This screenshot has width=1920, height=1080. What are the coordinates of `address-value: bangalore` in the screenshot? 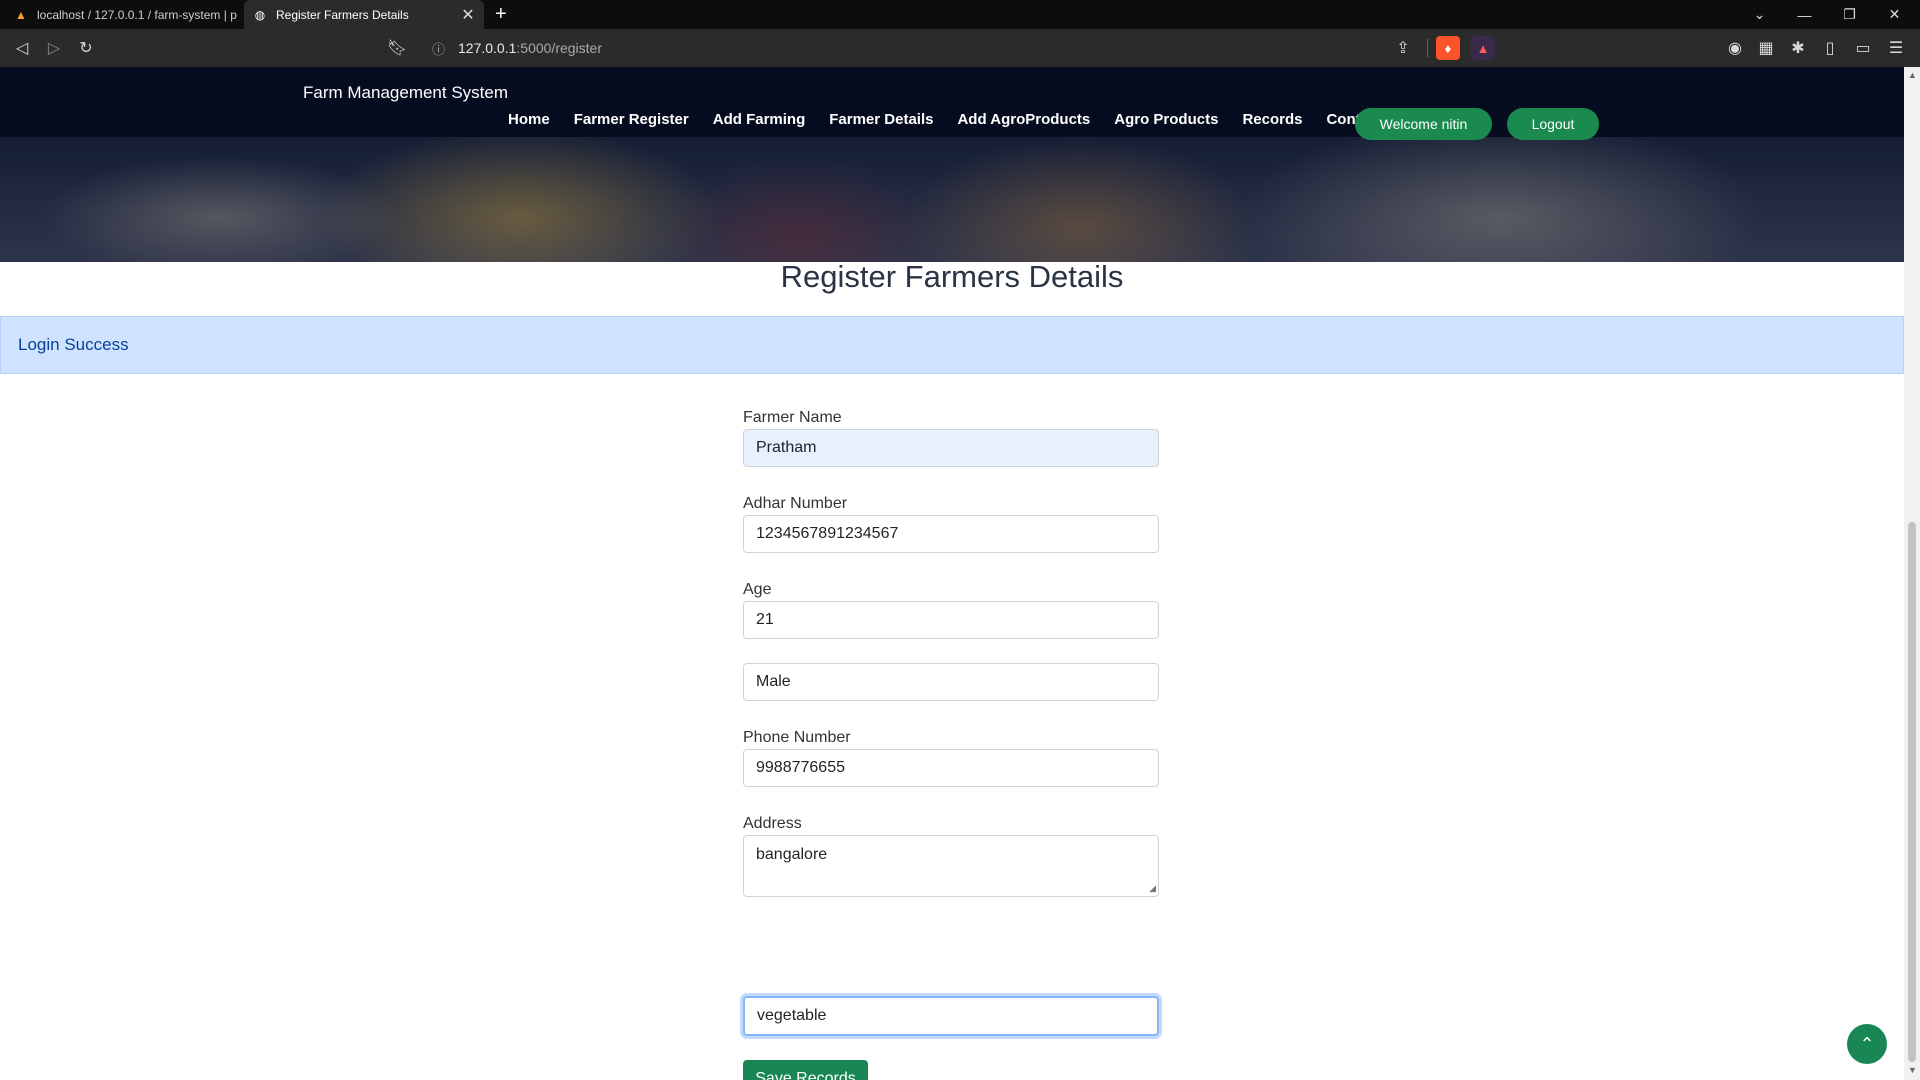 It's located at (792, 854).